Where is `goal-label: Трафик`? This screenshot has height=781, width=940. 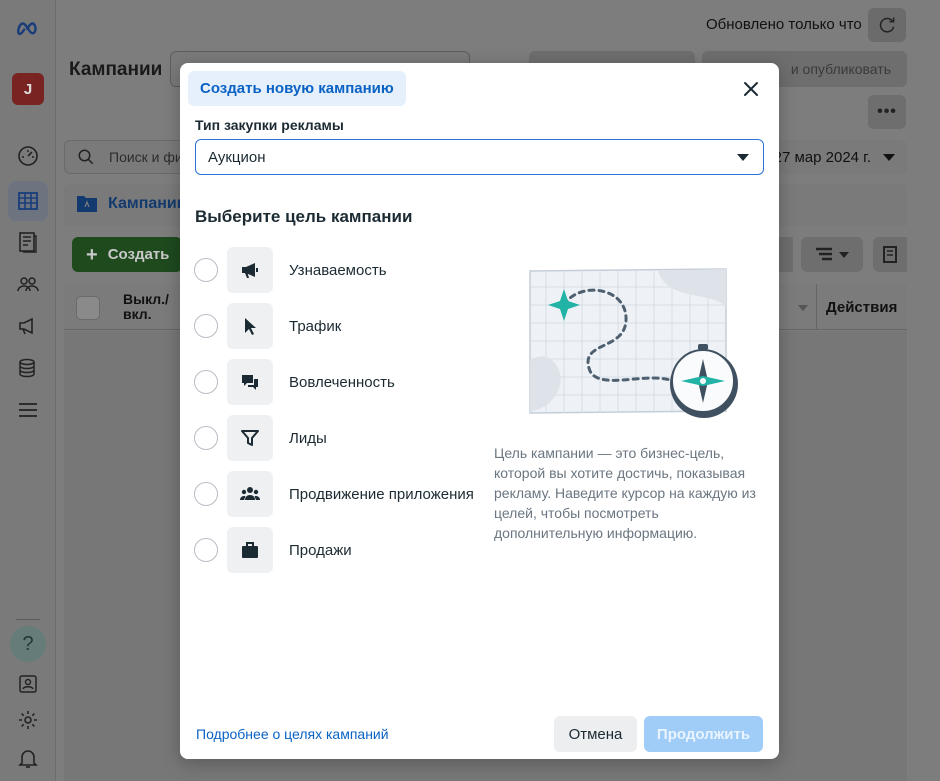 goal-label: Трафик is located at coordinates (315, 326).